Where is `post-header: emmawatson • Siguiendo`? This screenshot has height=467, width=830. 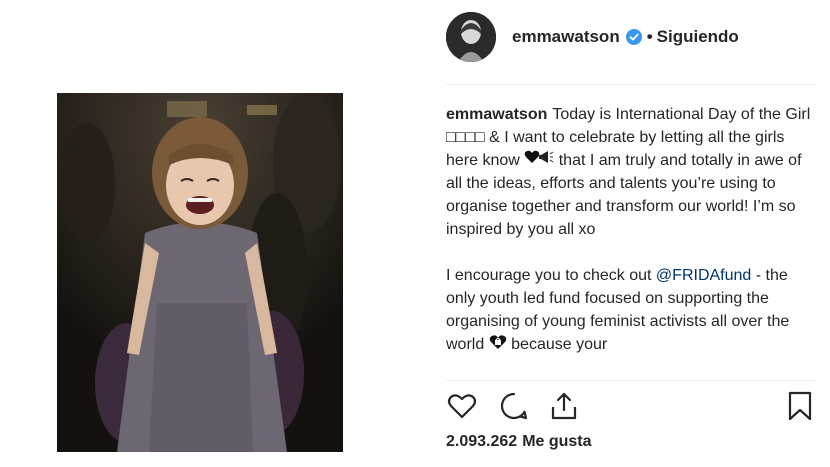
post-header: emmawatson • Siguiendo is located at coordinates (631, 37).